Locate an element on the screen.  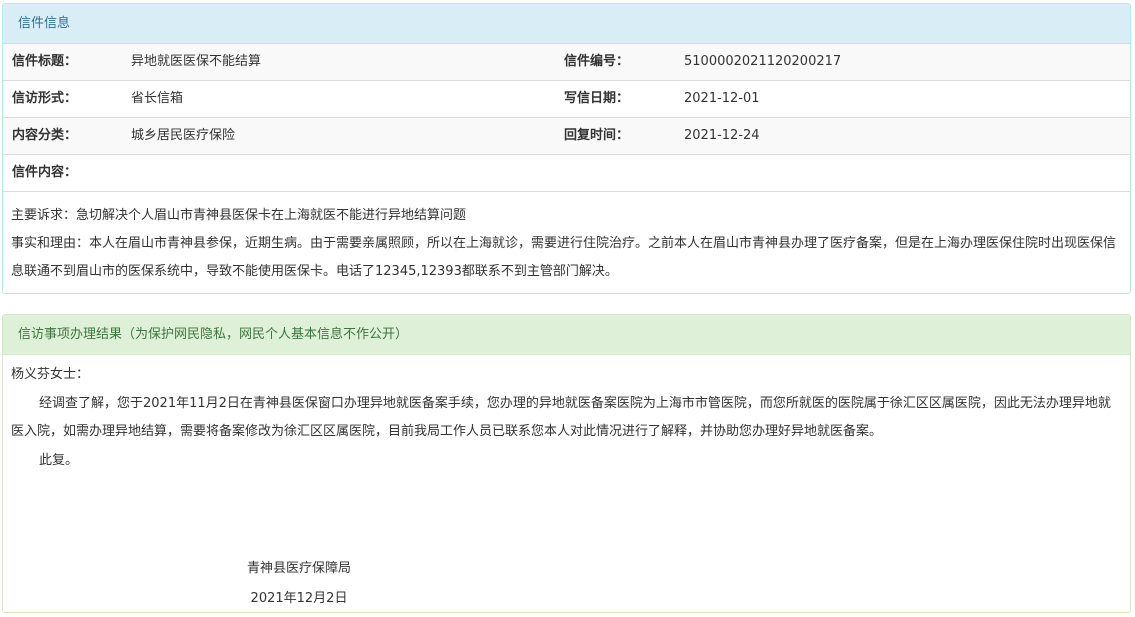
info-row-form: 信访形式： 省长信箱 写信日期： 2021-12-01 is located at coordinates (566, 99).